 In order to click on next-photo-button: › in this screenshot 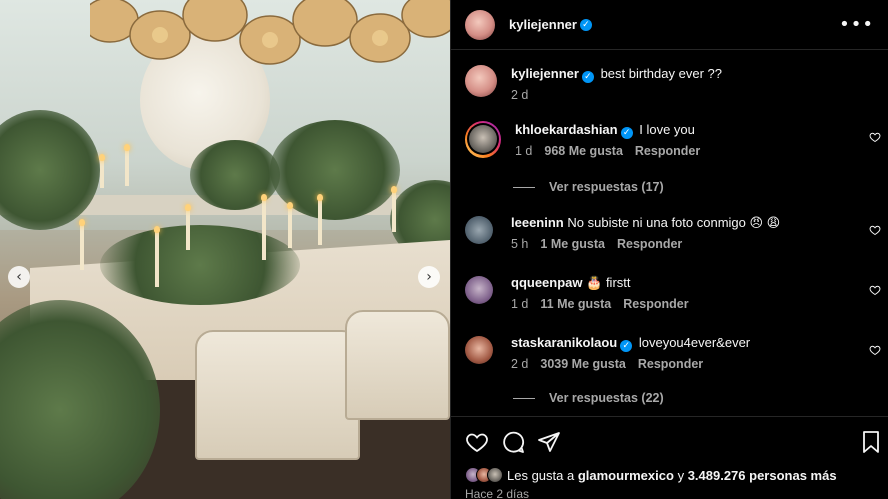, I will do `click(429, 277)`.